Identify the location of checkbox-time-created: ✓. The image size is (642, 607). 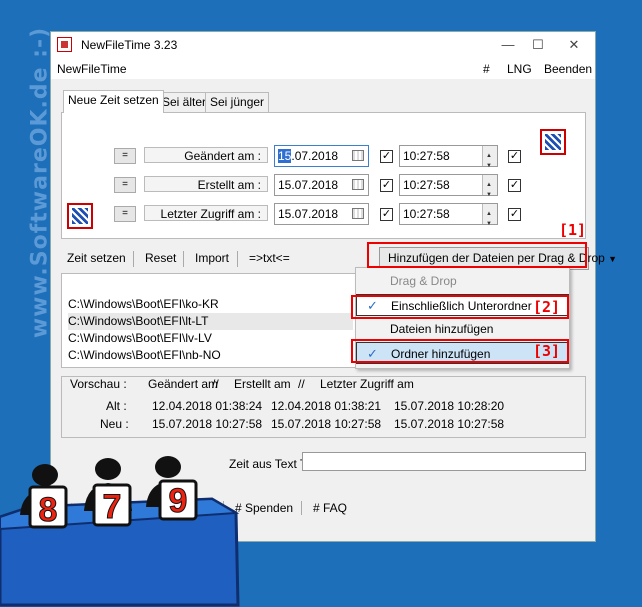
(514, 185).